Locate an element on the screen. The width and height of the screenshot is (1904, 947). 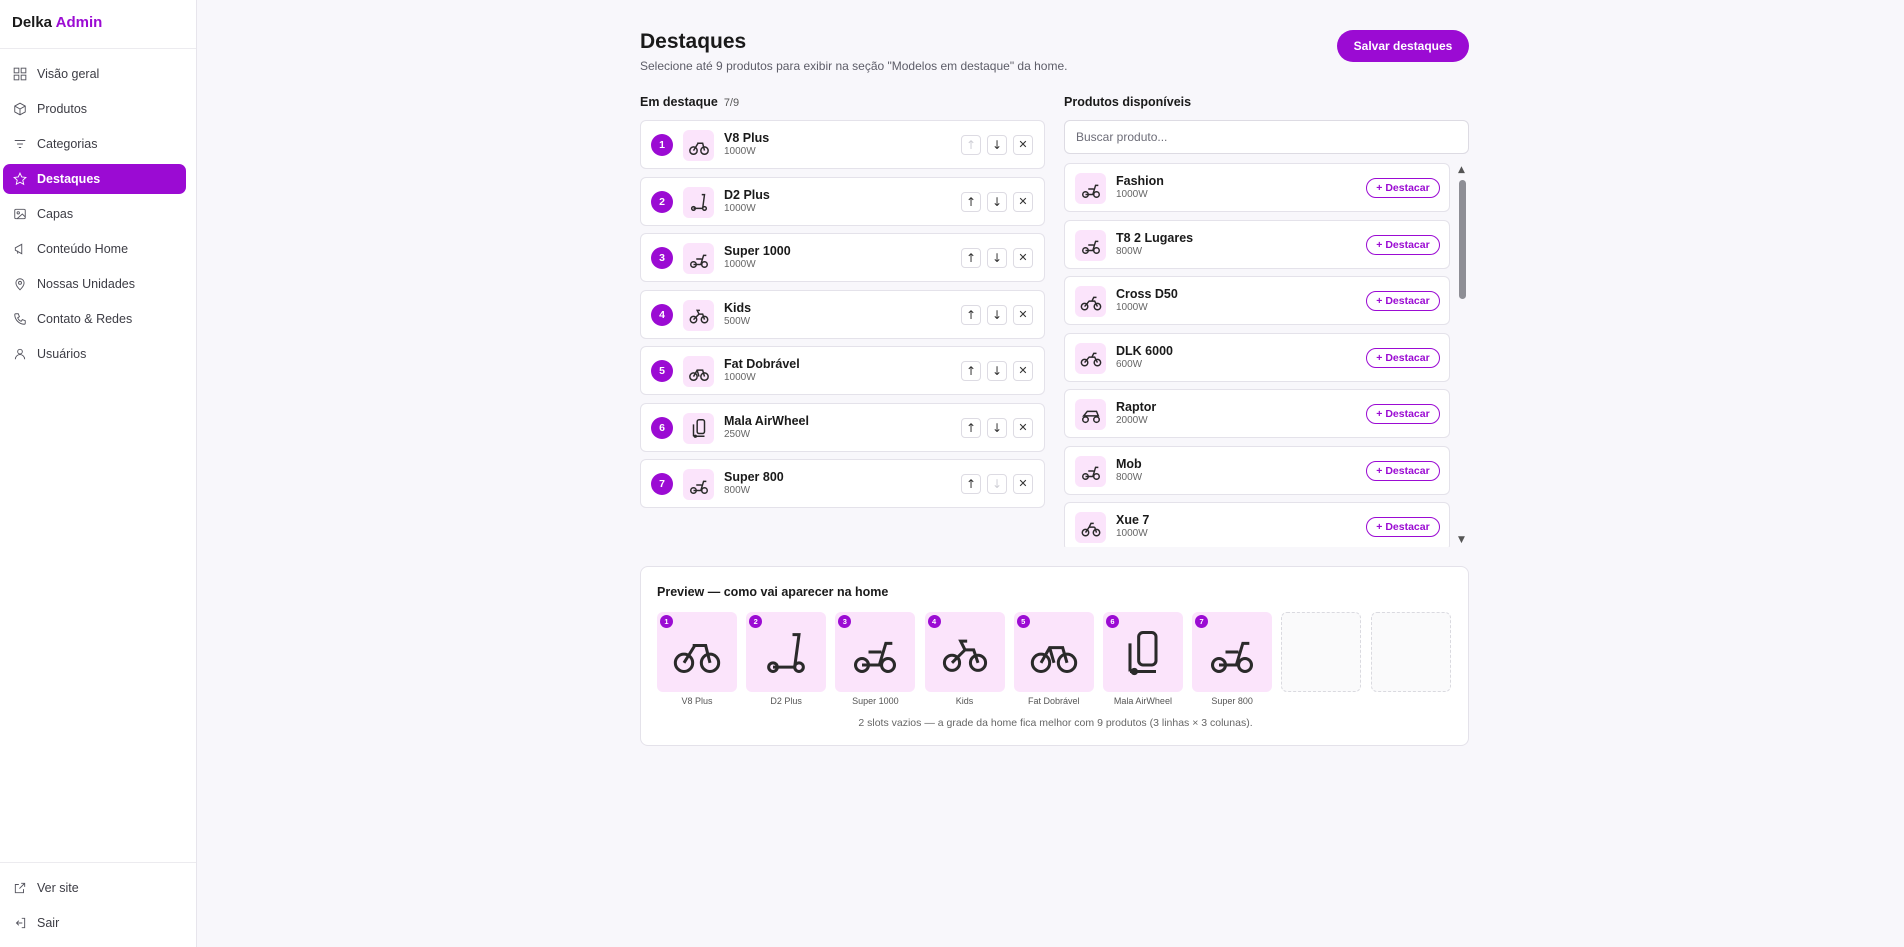
preview-product-name: Fat Dobrável is located at coordinates (1053, 701).